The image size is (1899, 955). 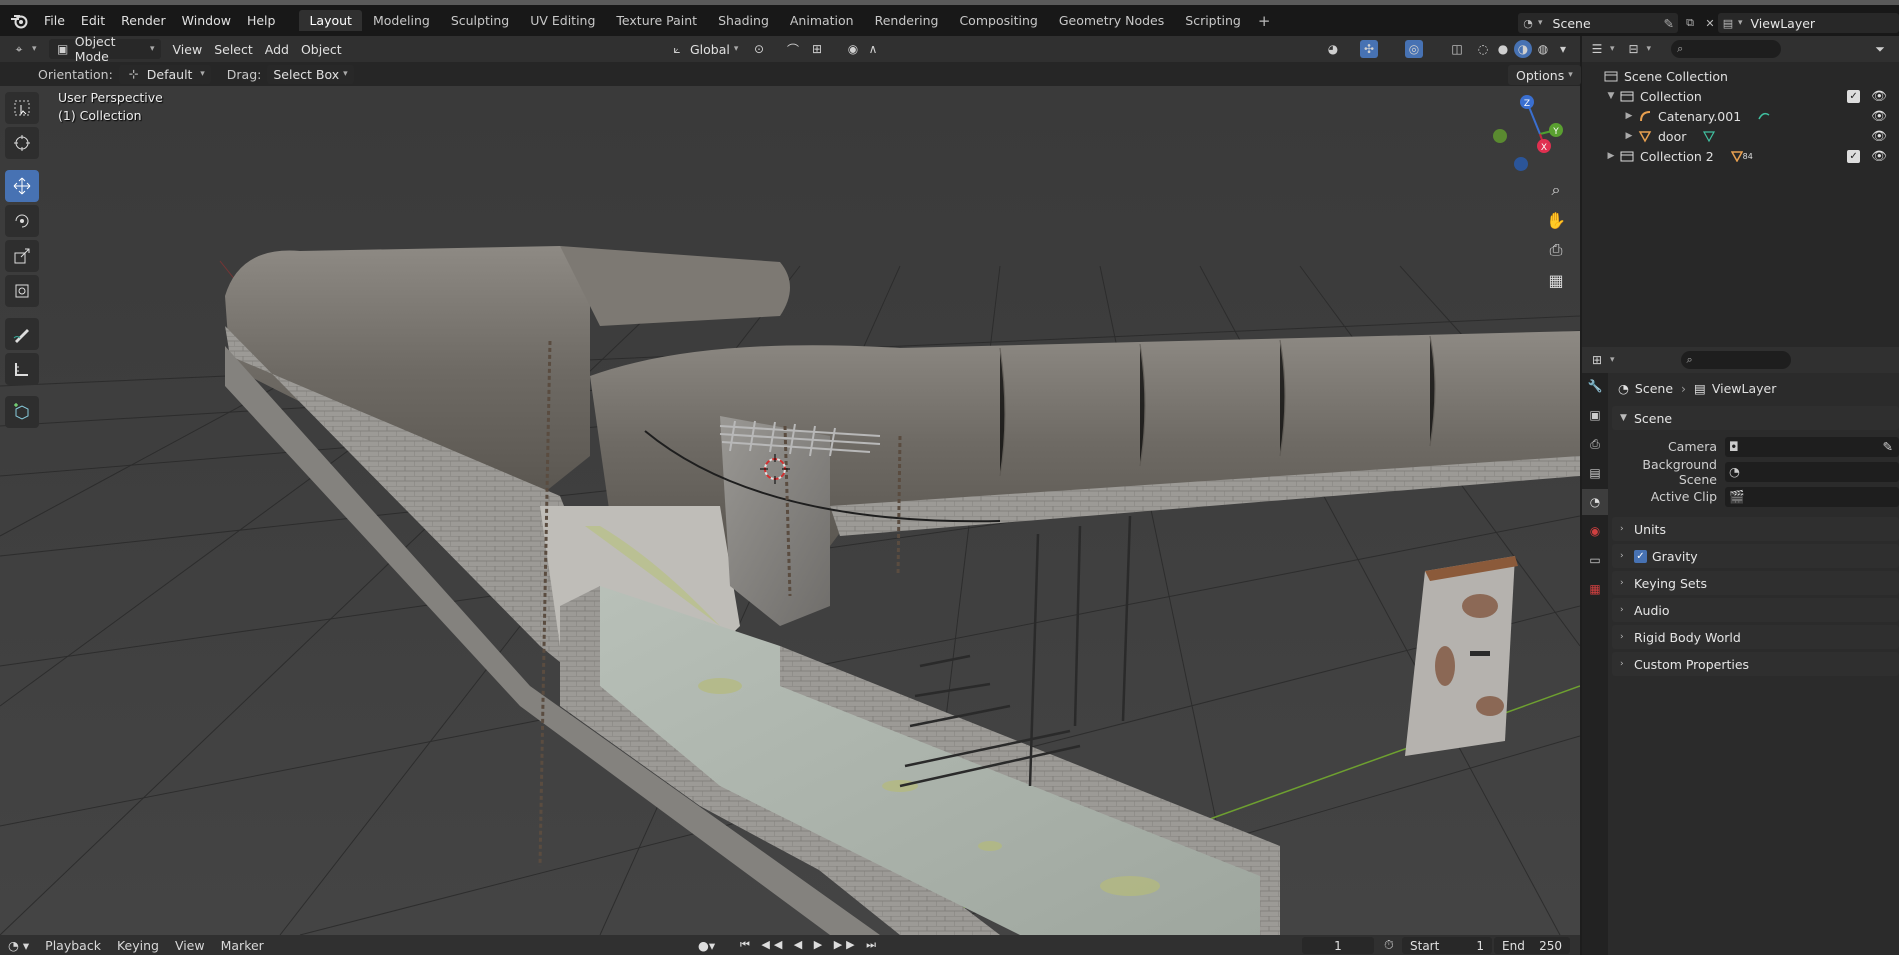 What do you see at coordinates (743, 20) in the screenshot?
I see `tab-shading: Shading` at bounding box center [743, 20].